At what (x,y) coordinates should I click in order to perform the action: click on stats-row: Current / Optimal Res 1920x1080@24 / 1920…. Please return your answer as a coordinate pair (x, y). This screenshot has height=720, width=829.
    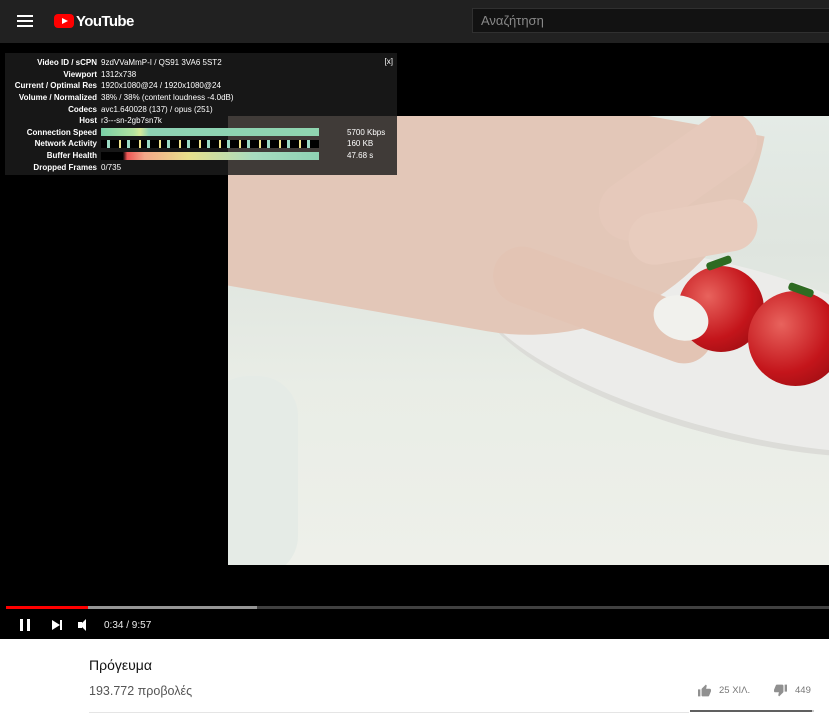
    Looking at the image, I should click on (117, 86).